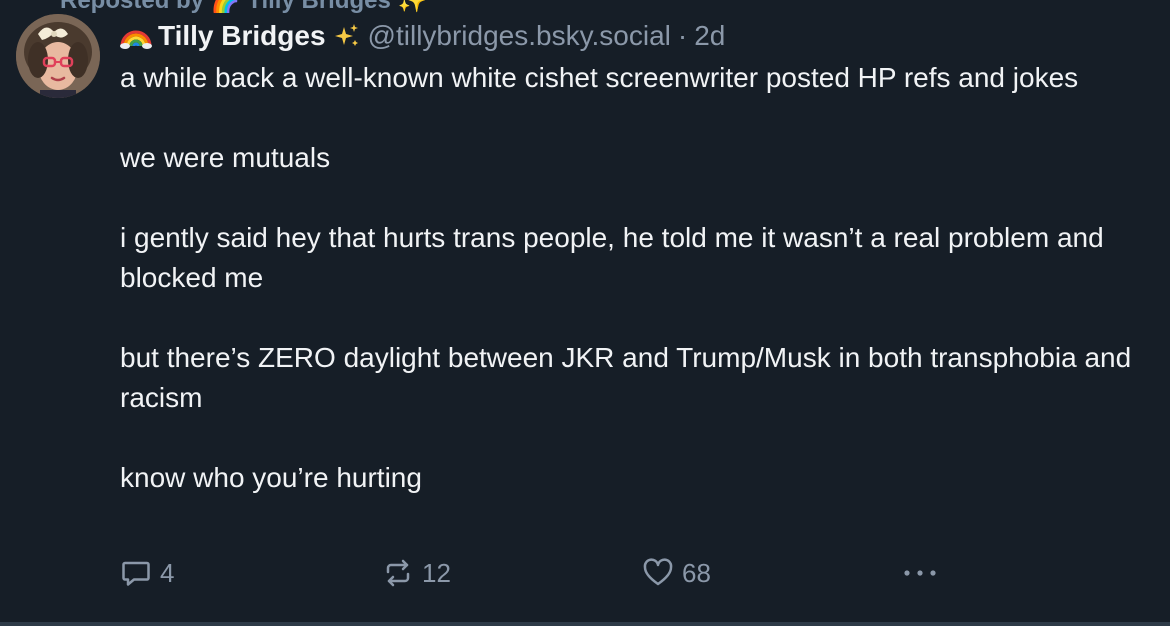  Describe the element at coordinates (271, 477) in the screenshot. I see `post-paragraph: know who you’re hurting` at that location.